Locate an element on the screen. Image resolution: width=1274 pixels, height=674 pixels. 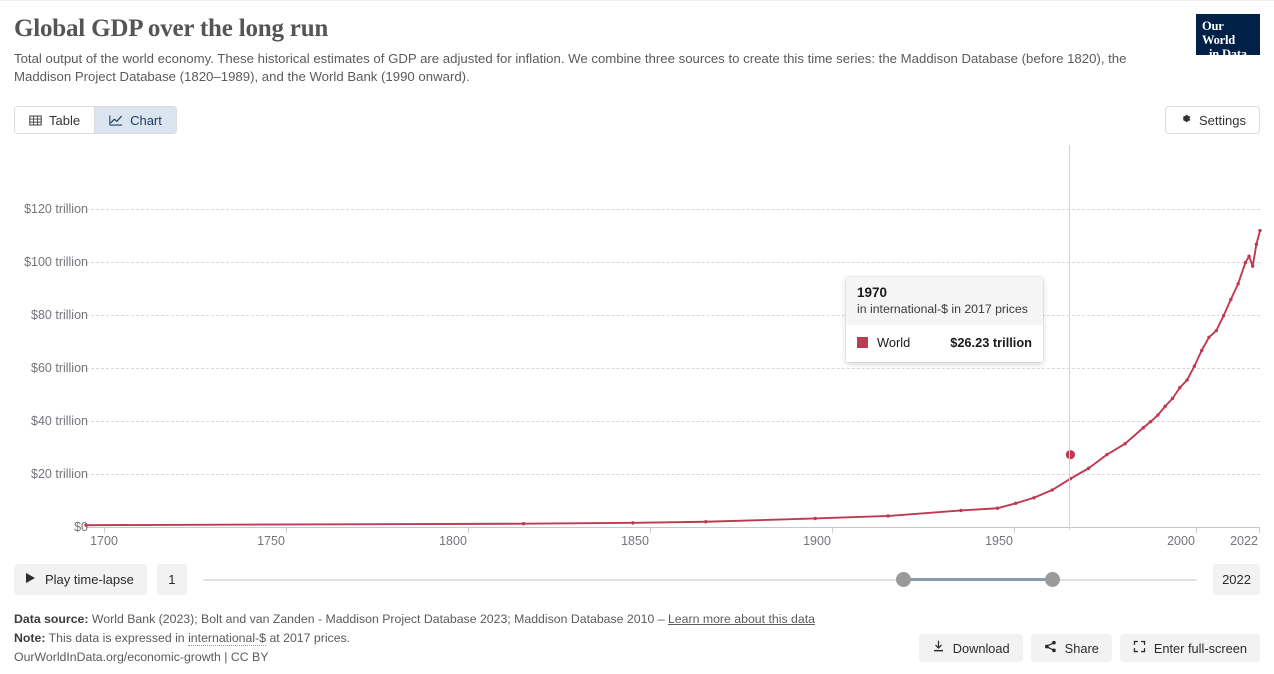
note-term-international-dollar: international-$ is located at coordinates (227, 638).